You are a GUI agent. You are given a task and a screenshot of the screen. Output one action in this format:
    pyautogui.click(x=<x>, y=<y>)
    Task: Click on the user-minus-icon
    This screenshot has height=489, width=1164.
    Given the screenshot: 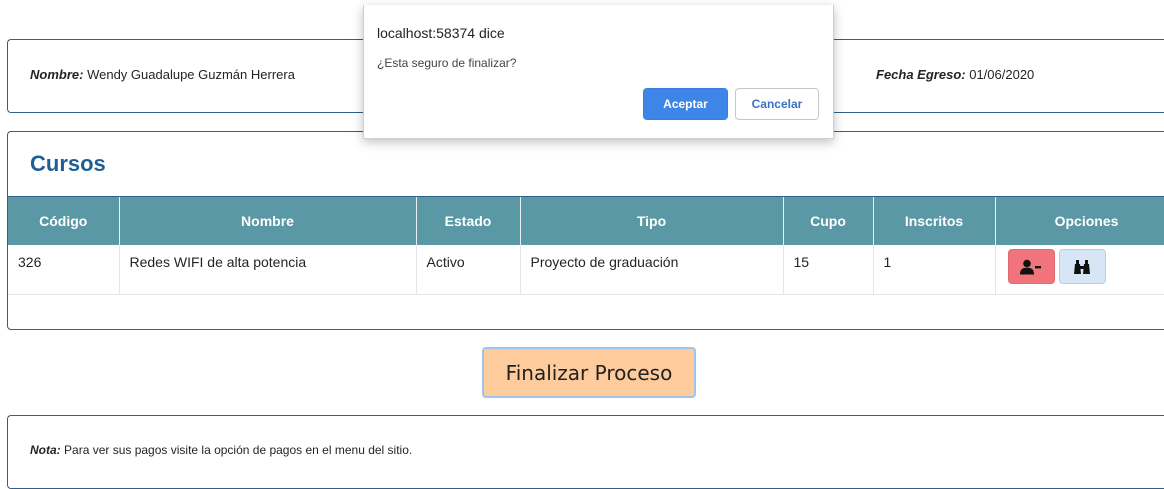 What is the action you would take?
    pyautogui.click(x=1030, y=266)
    